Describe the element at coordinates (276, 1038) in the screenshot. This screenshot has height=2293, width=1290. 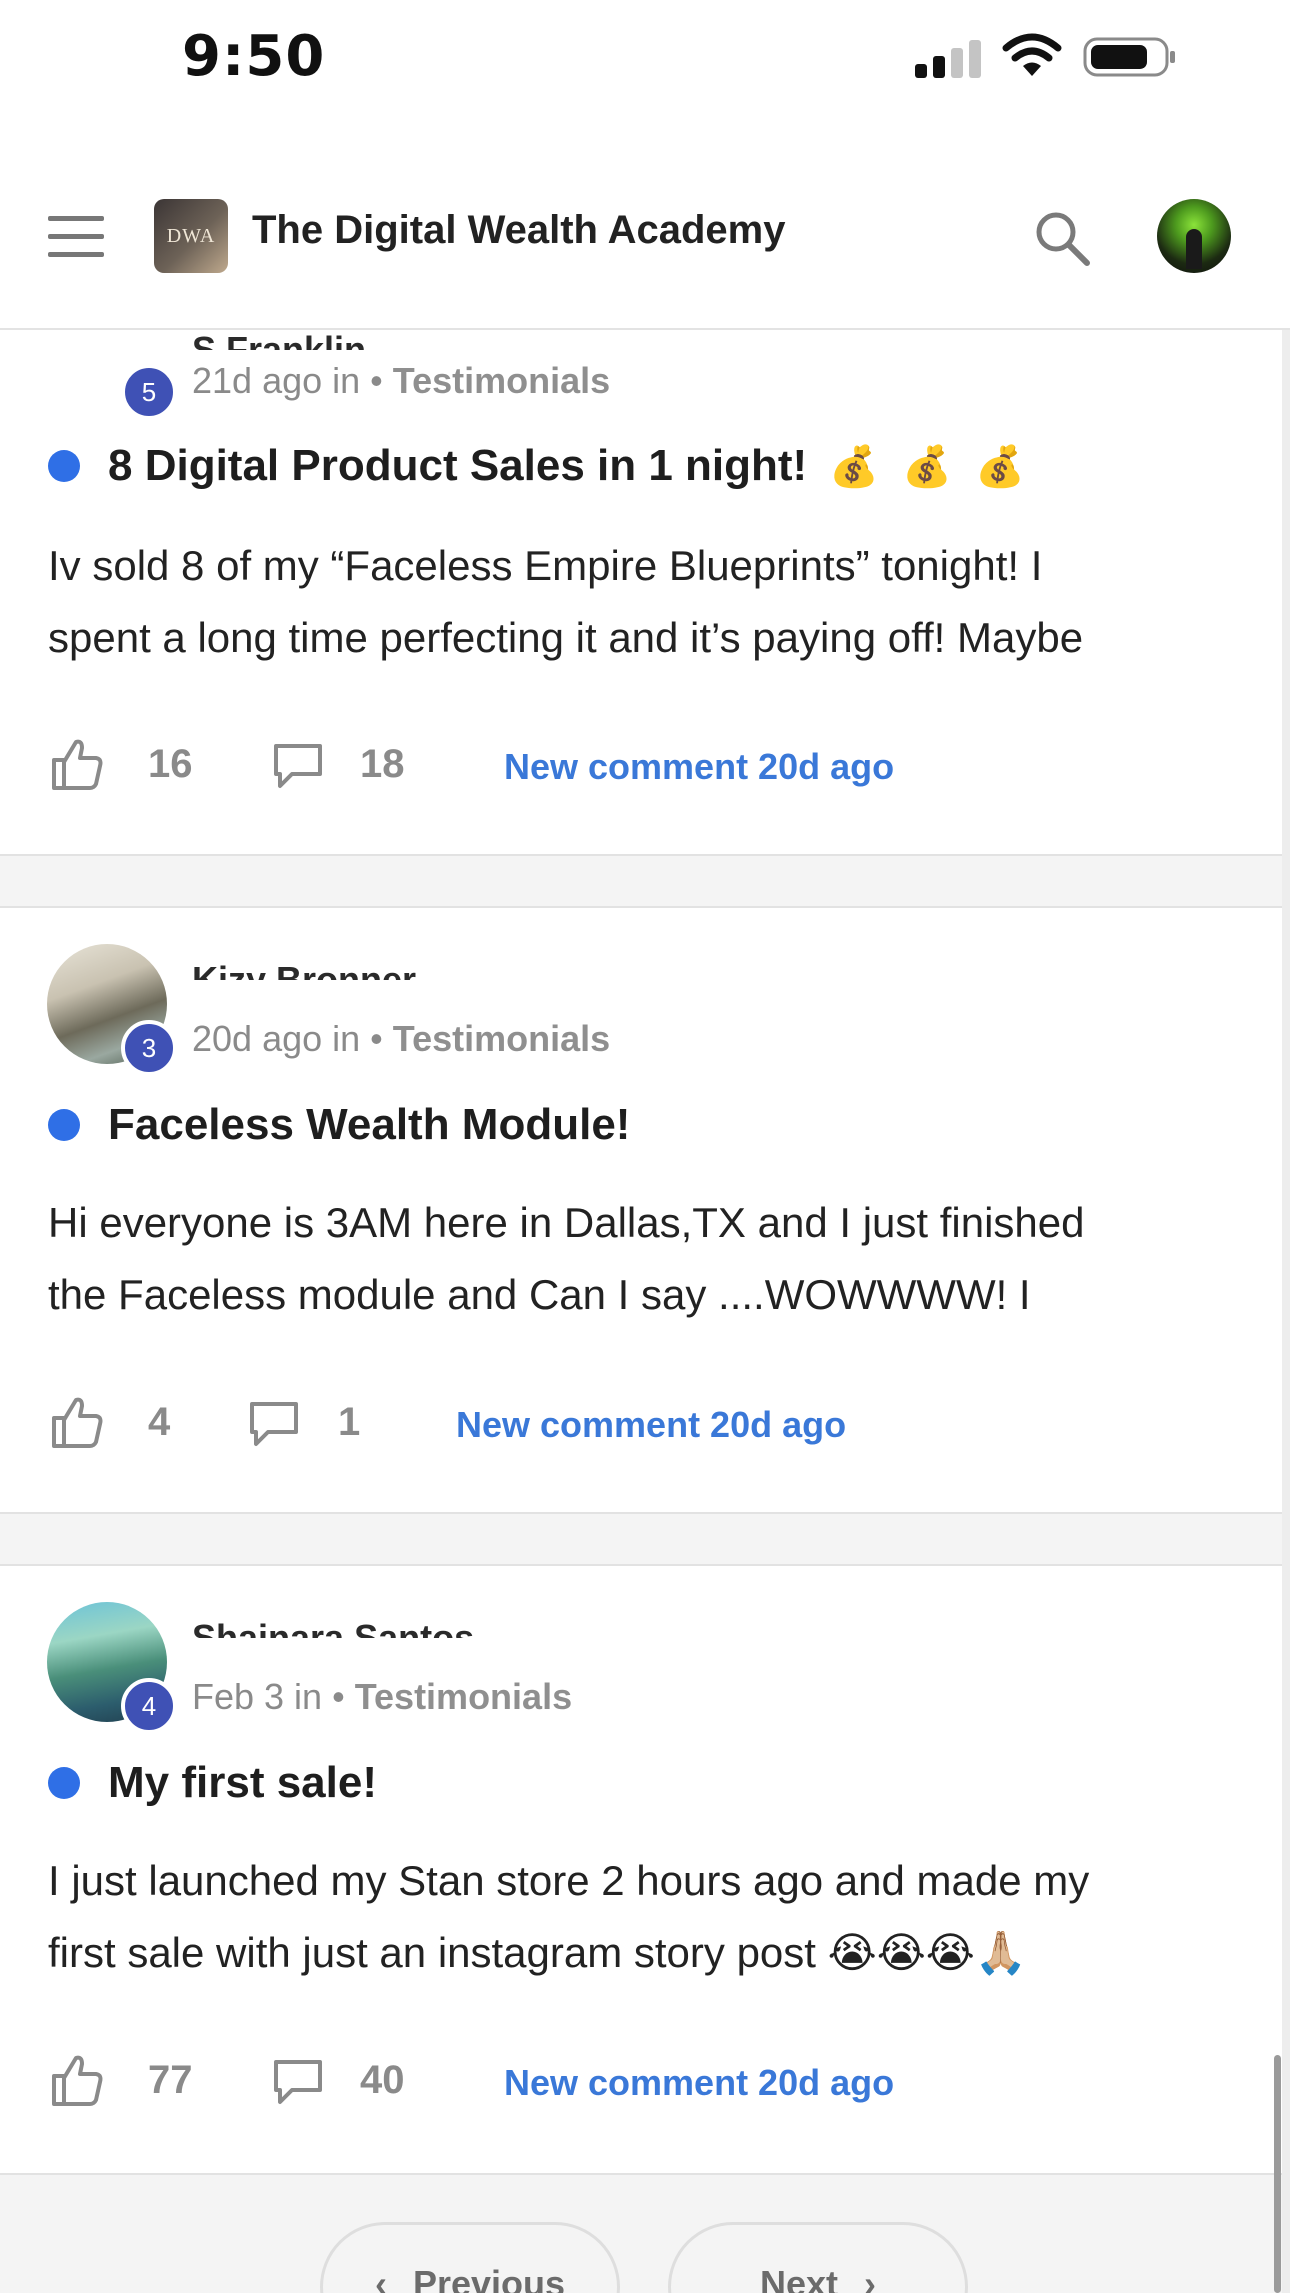
I see `post-time: 20d ago in` at that location.